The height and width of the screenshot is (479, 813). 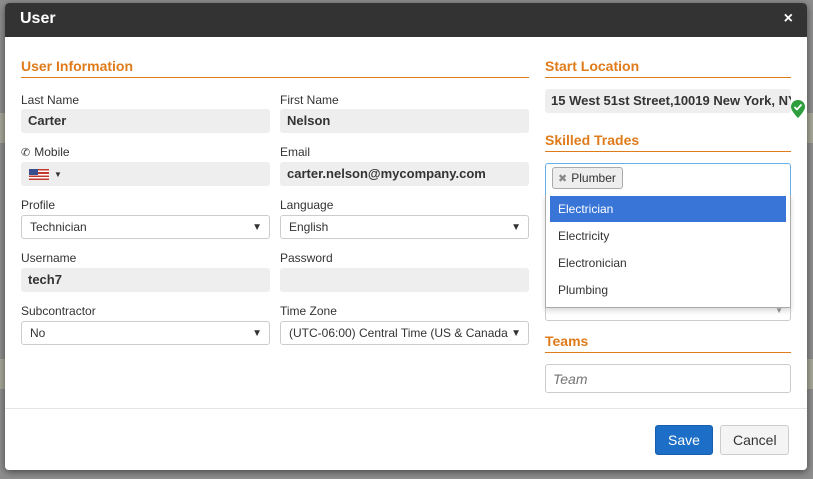 I want to click on trade-tag-label: Plumber, so click(x=593, y=178).